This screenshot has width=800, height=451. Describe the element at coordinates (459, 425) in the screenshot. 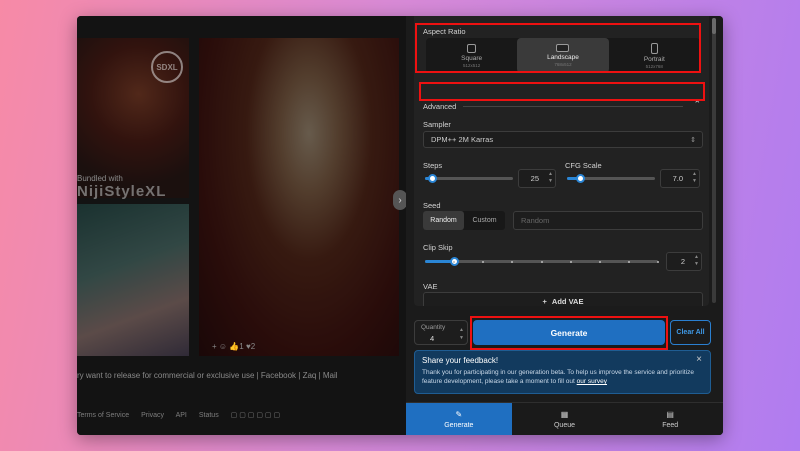

I see `tab-label: Generate` at that location.